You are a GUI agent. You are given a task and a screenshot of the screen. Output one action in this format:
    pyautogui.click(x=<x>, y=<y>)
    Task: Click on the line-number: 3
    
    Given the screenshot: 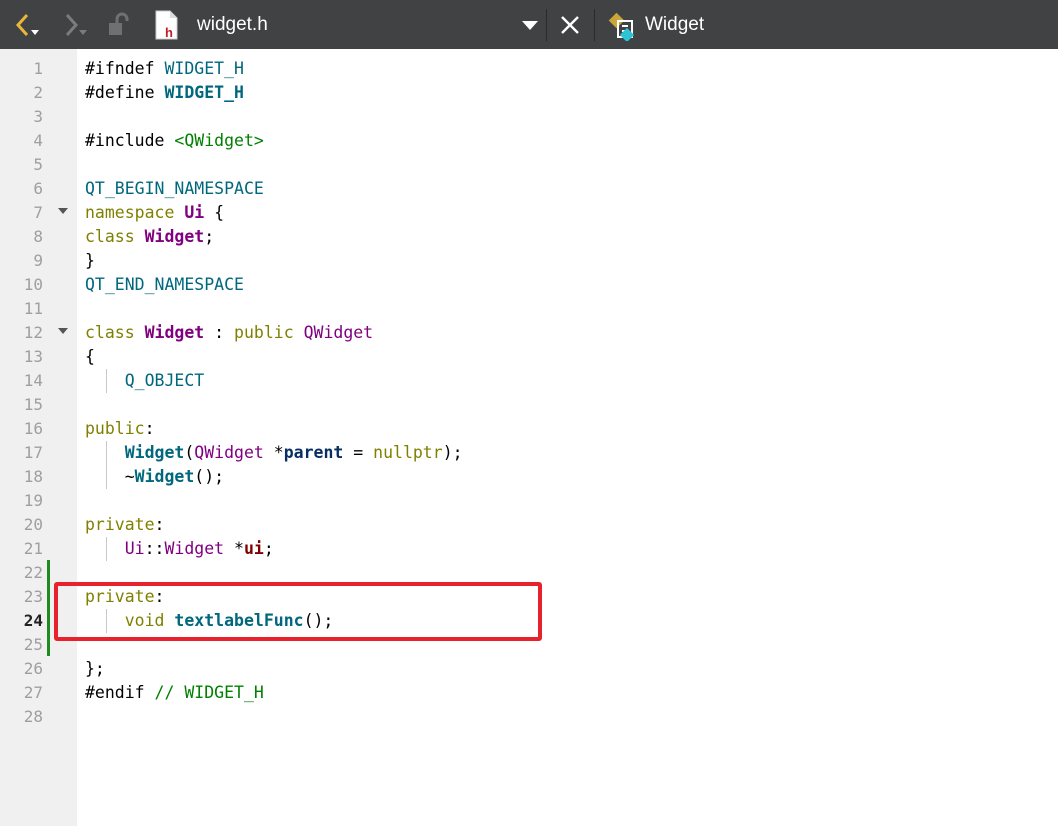 What is the action you would take?
    pyautogui.click(x=21, y=117)
    